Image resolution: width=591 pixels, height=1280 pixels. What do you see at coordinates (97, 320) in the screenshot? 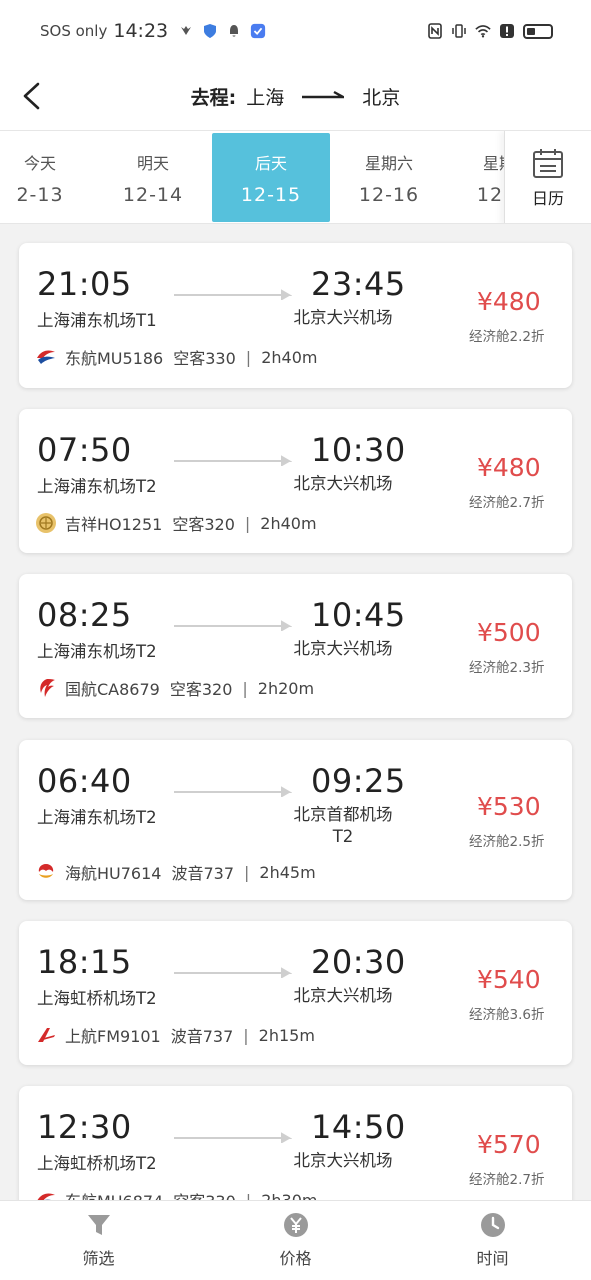
I see `departure-airport: 上海浦东机场T1` at bounding box center [97, 320].